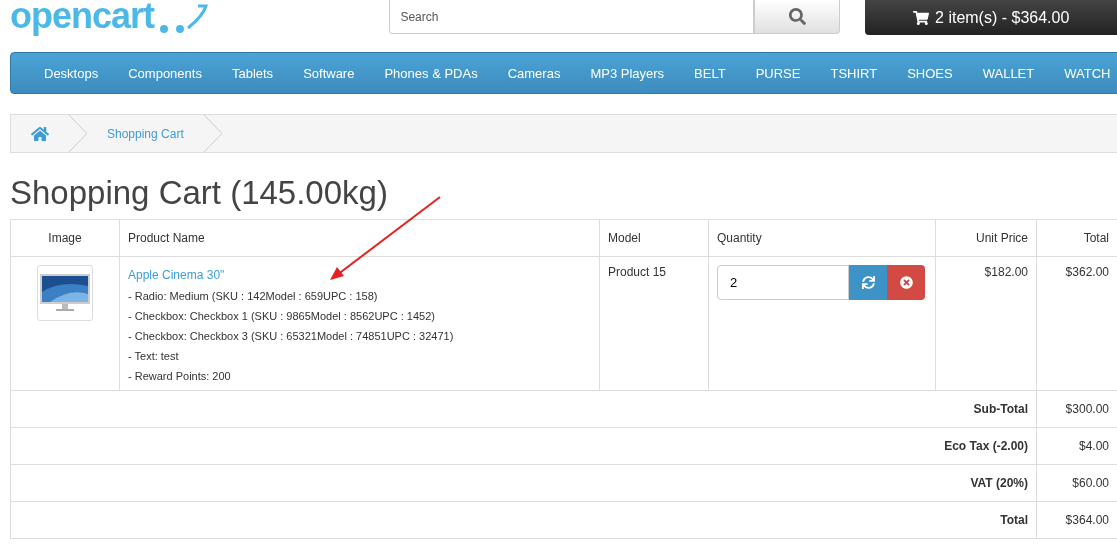 The height and width of the screenshot is (549, 1117). I want to click on search-icon, so click(797, 16).